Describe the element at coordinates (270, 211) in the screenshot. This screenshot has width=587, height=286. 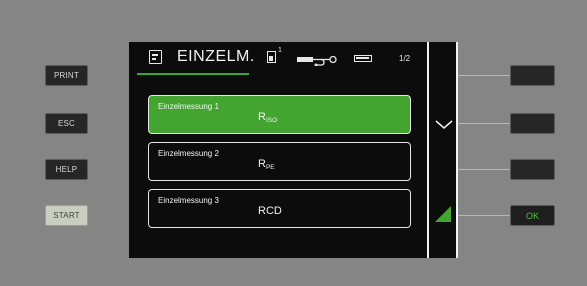
I see `item-value: RCD` at that location.